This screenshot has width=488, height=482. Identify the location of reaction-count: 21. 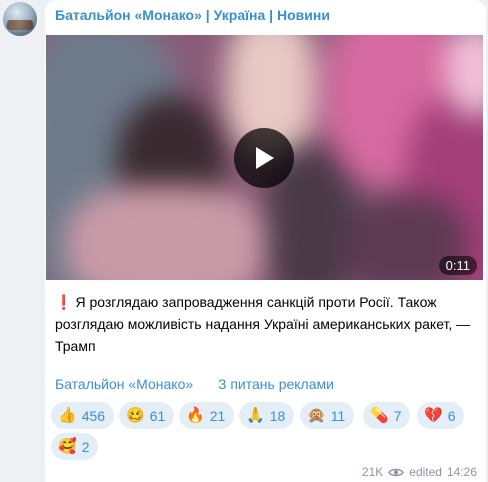
(217, 415).